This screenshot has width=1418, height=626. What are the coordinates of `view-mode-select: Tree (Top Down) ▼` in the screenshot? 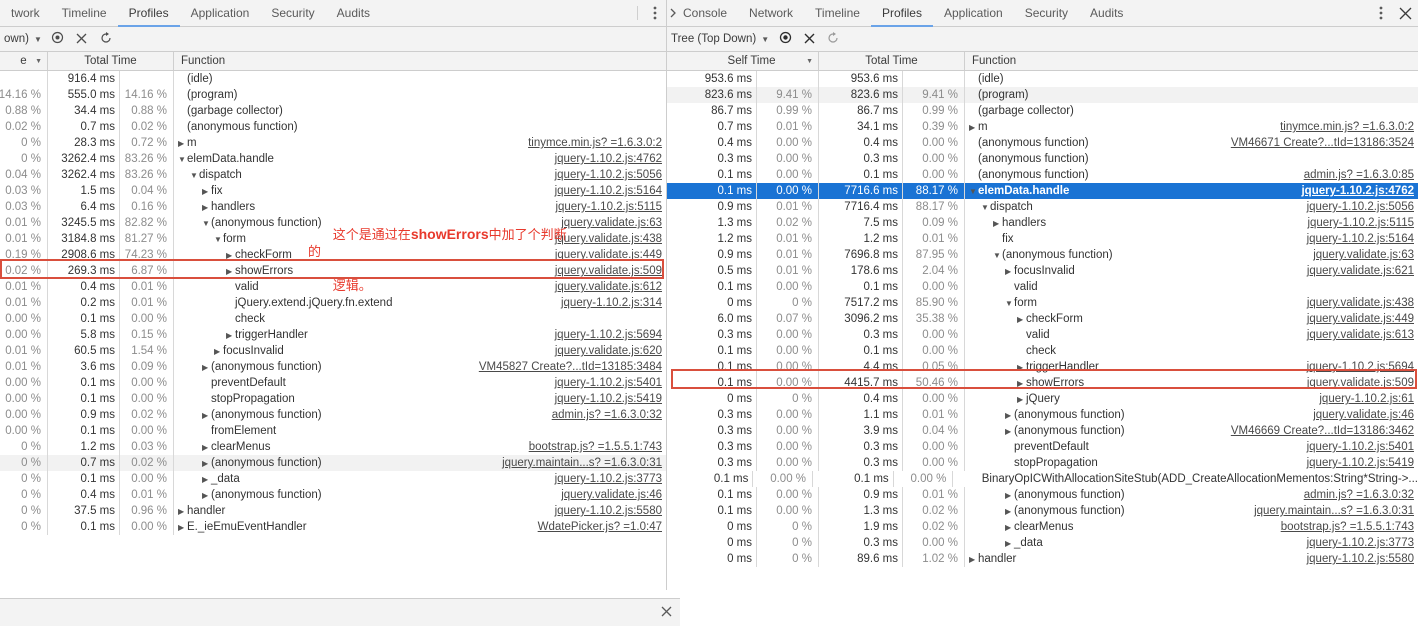 It's located at (722, 39).